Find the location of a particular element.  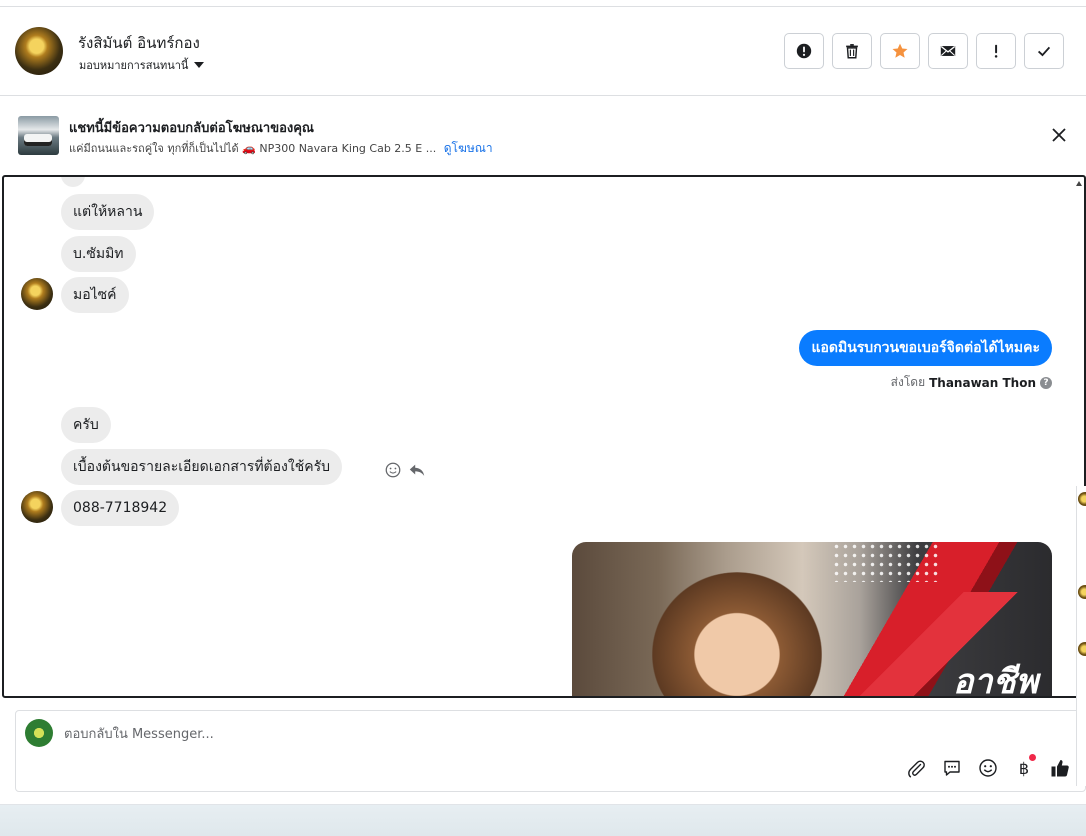

star-icon is located at coordinates (900, 50).